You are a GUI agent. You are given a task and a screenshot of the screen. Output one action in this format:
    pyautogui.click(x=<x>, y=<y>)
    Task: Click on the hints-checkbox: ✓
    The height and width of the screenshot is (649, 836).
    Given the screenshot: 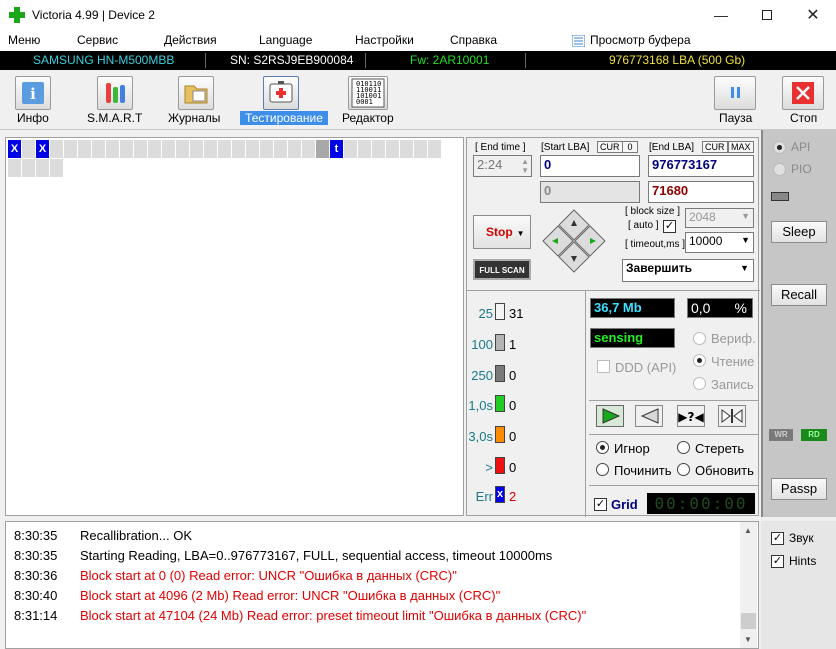 What is the action you would take?
    pyautogui.click(x=777, y=561)
    